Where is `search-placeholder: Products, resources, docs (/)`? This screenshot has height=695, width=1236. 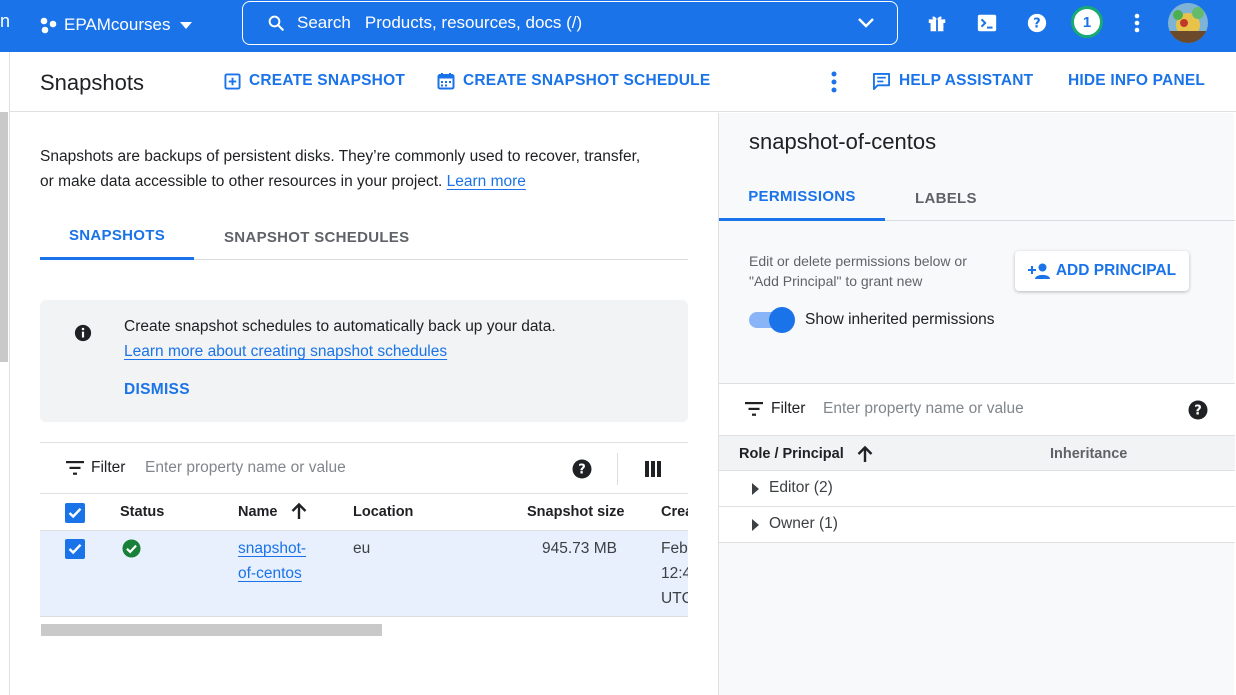
search-placeholder: Products, resources, docs (/) is located at coordinates (473, 23).